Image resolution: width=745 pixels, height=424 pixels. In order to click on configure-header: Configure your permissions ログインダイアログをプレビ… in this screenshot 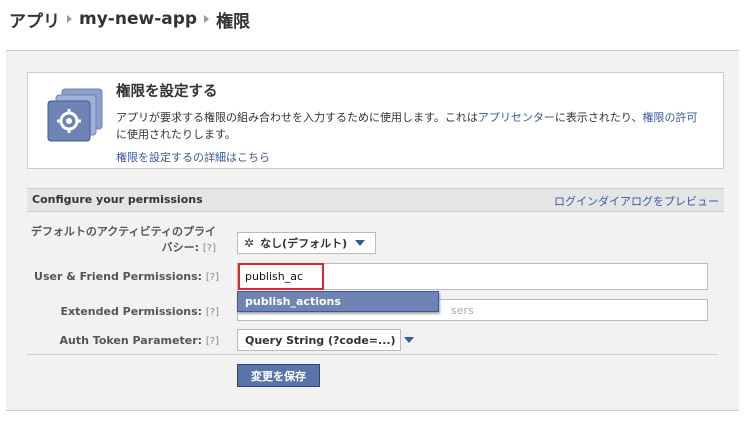, I will do `click(375, 200)`.